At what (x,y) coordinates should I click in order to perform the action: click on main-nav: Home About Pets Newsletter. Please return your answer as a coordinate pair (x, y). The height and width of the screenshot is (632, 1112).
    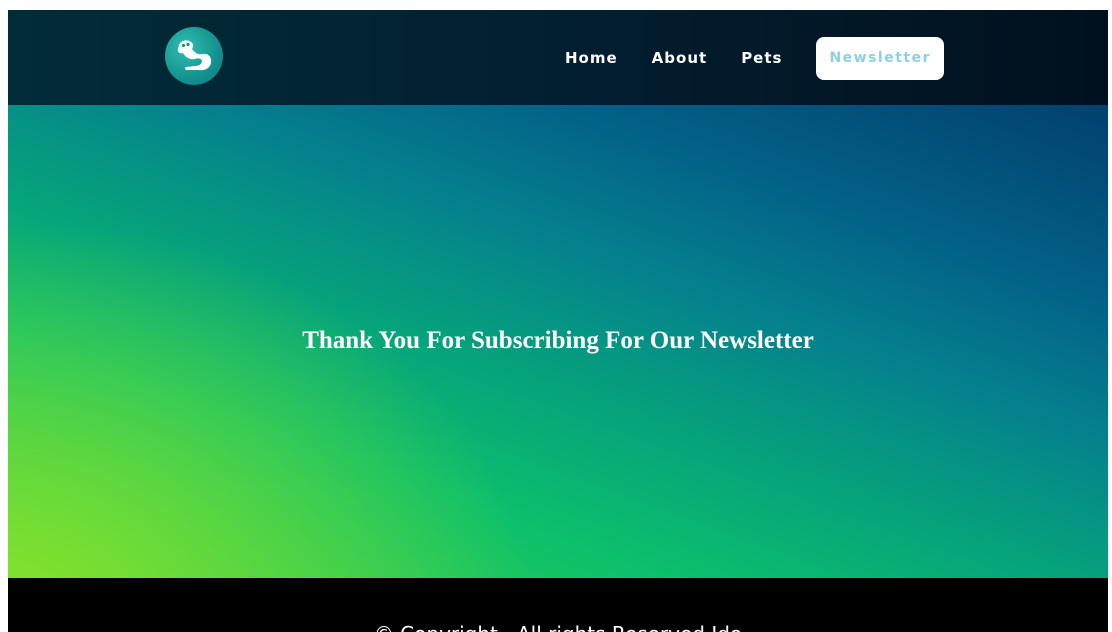
    Looking at the image, I should click on (755, 58).